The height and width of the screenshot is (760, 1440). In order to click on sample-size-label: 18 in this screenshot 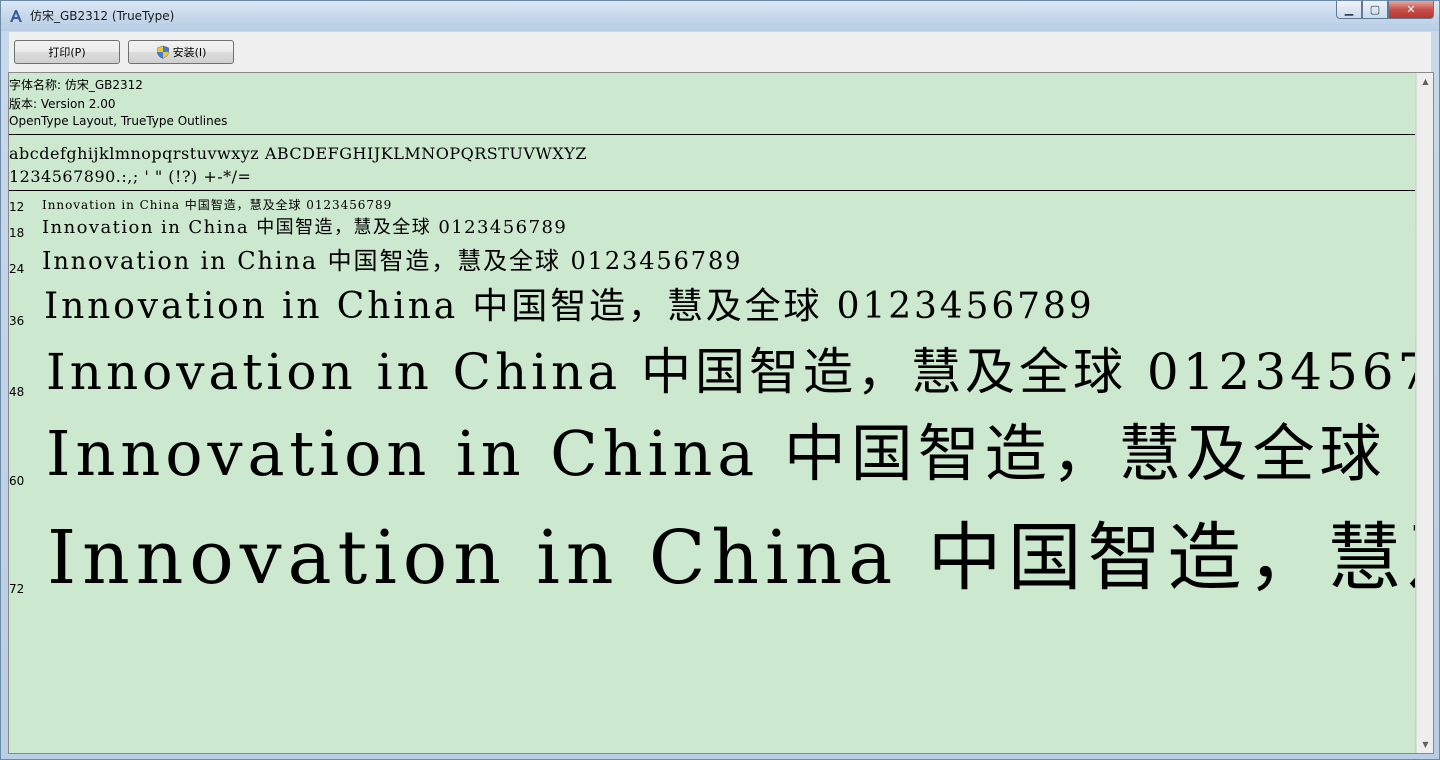, I will do `click(17, 233)`.